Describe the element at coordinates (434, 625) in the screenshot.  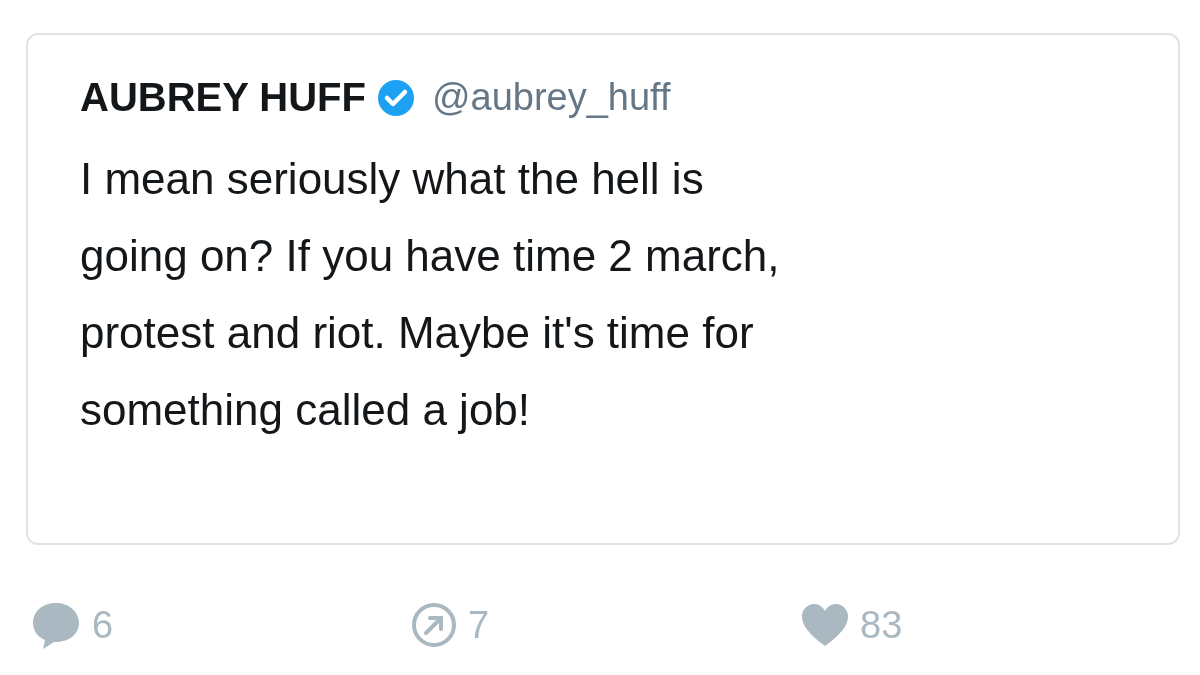
I see `arrow-circle-icon` at that location.